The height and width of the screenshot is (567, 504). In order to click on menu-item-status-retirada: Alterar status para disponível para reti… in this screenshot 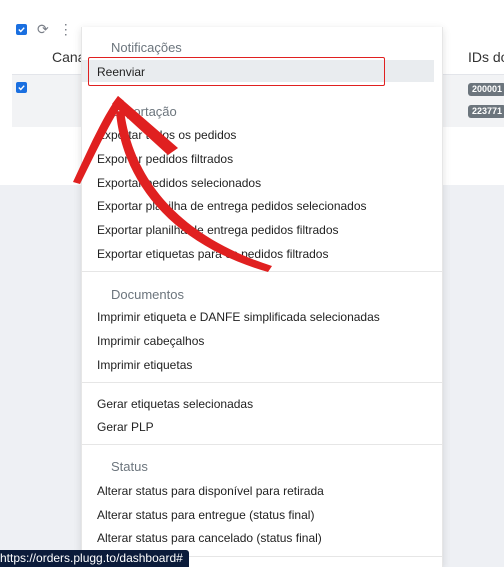, I will do `click(210, 491)`.